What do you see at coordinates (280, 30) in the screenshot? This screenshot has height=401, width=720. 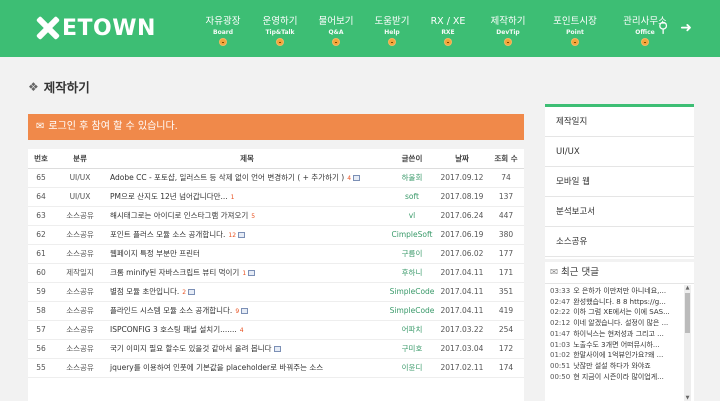 I see `nav-item-tiptalk: 운영하기 Tip&Talk` at bounding box center [280, 30].